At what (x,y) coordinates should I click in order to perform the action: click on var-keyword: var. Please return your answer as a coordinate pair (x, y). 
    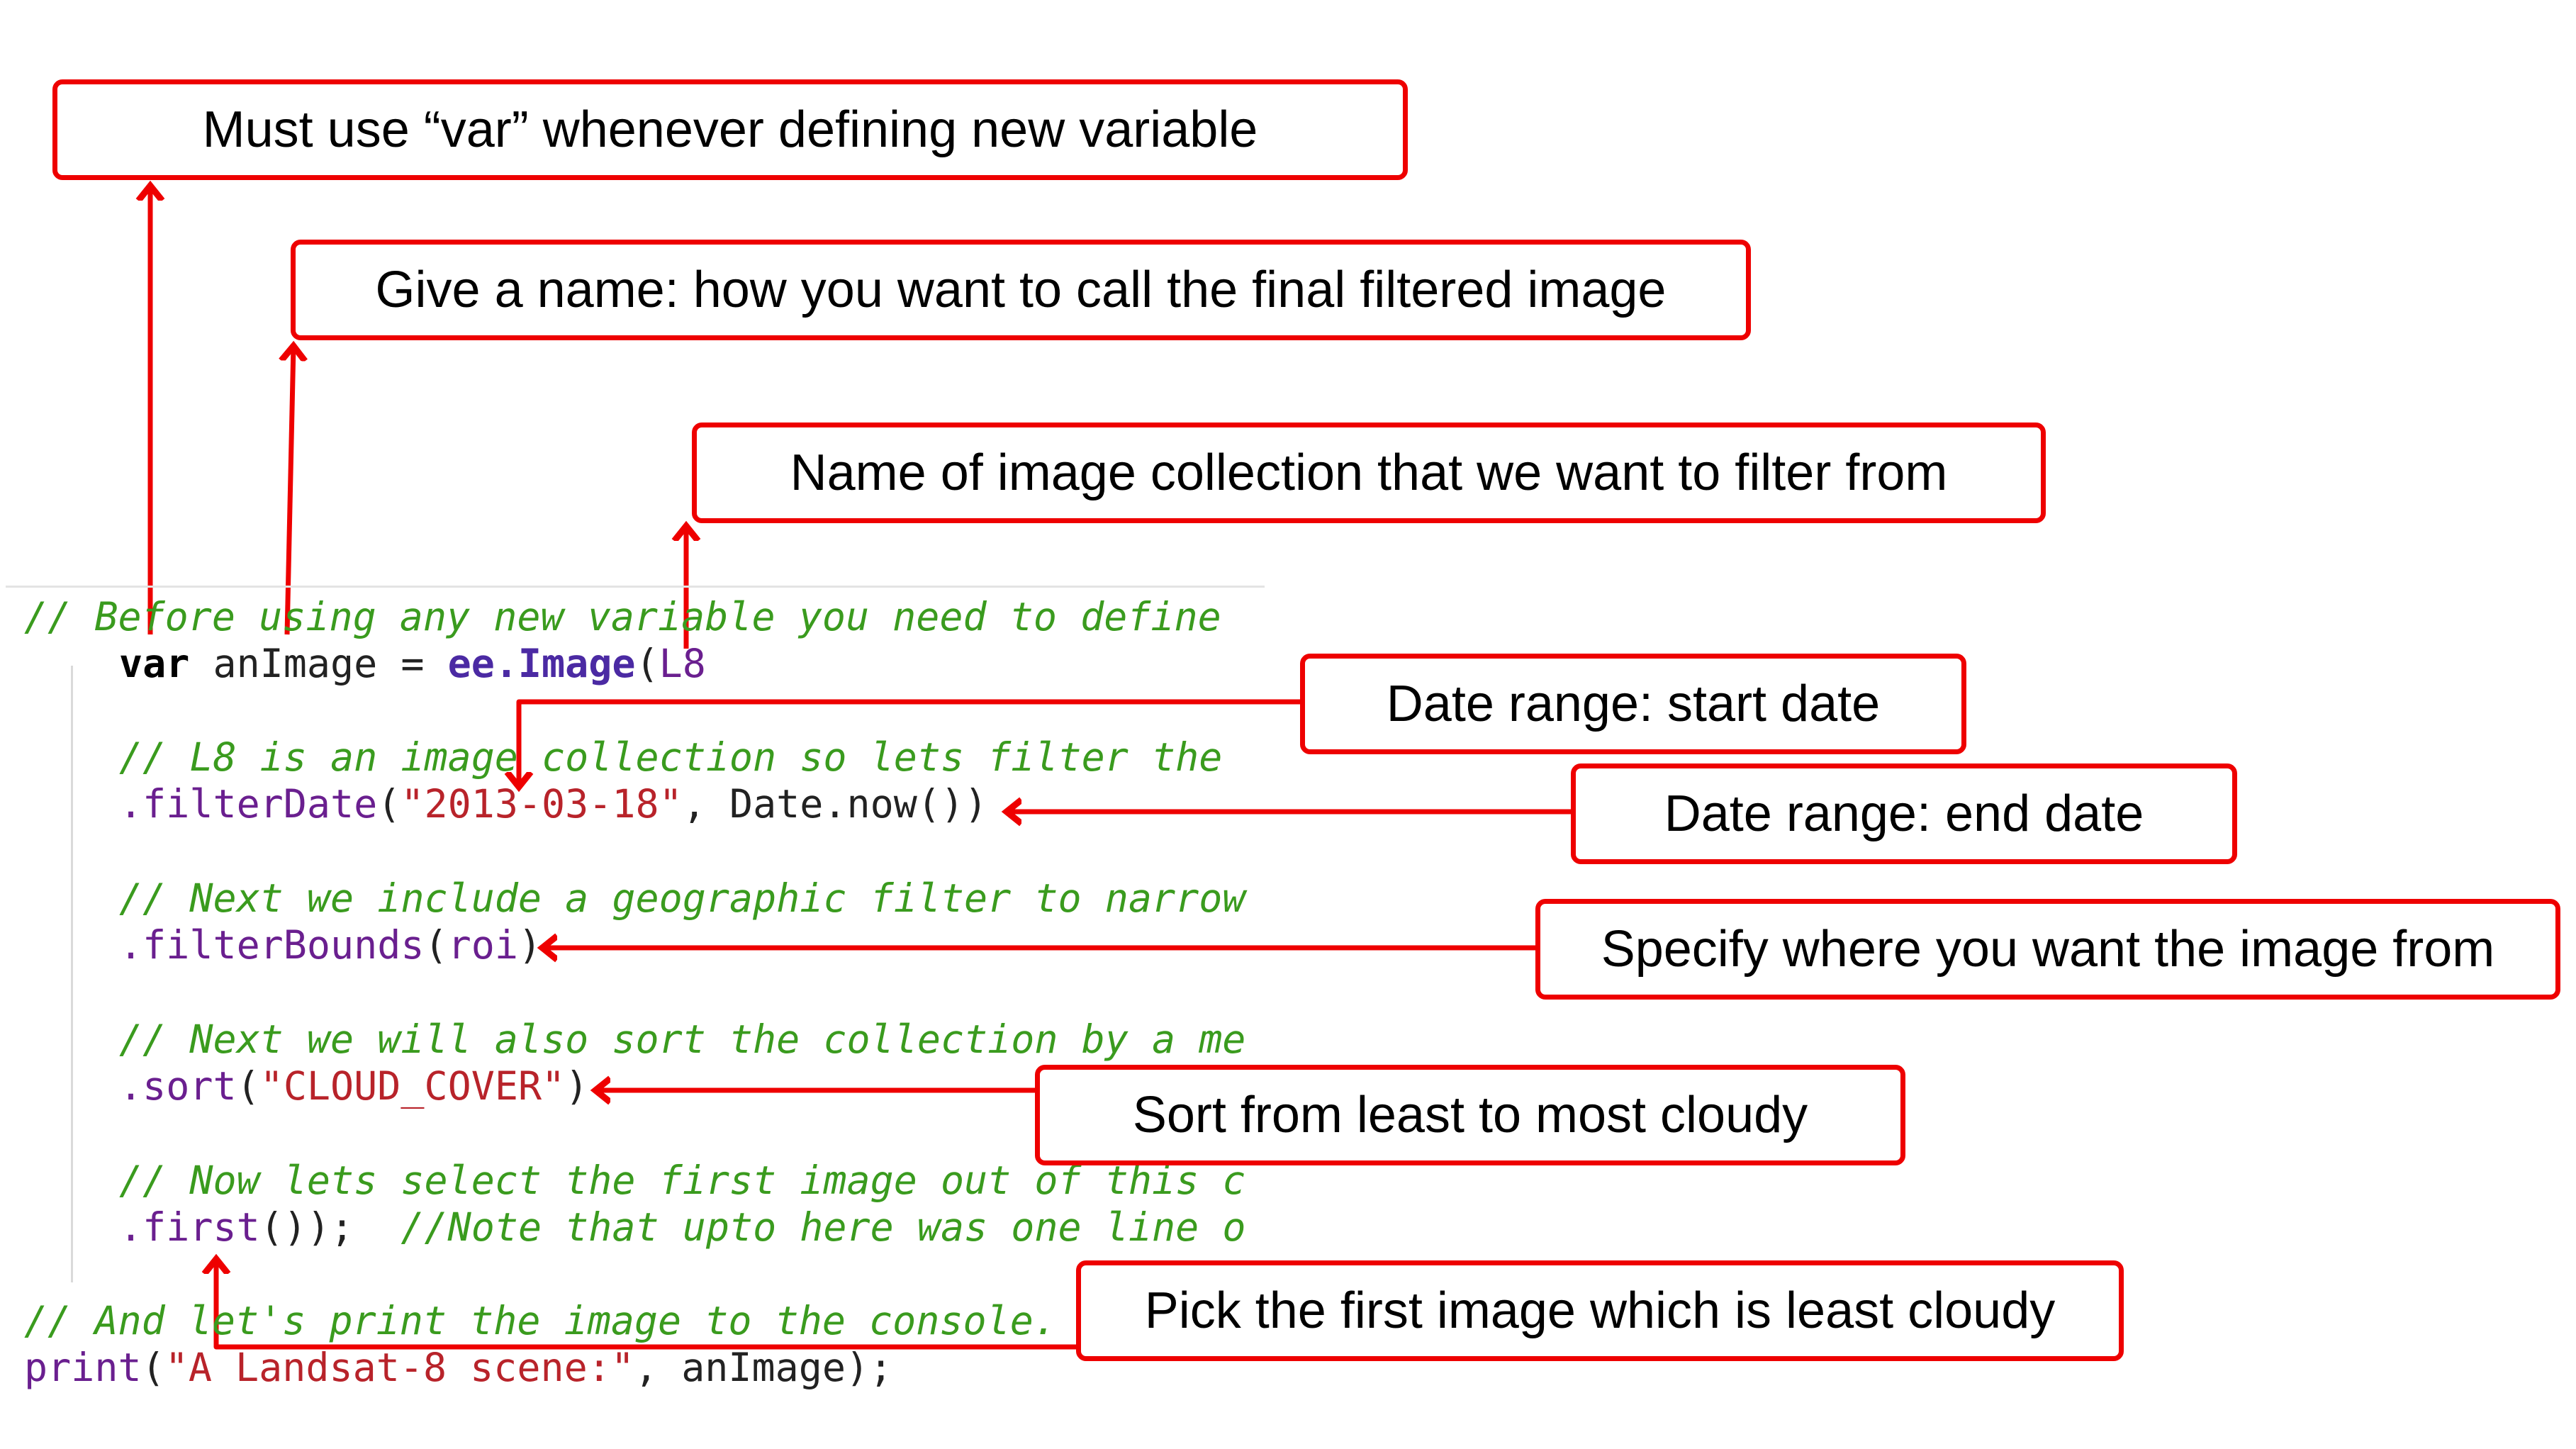
    Looking at the image, I should click on (155, 663).